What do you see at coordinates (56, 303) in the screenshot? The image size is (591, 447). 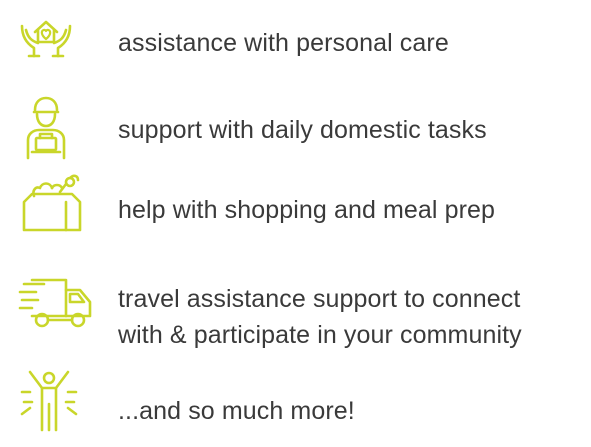 I see `delivery-truck-icon` at bounding box center [56, 303].